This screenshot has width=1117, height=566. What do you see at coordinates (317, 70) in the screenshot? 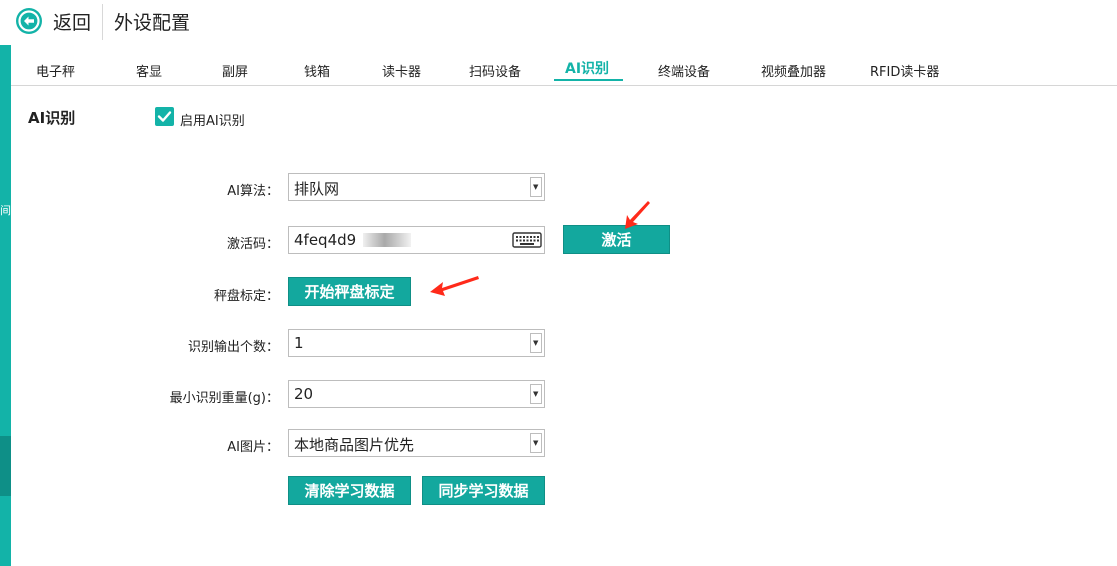
I see `tab-cash-drawer: 钱箱` at bounding box center [317, 70].